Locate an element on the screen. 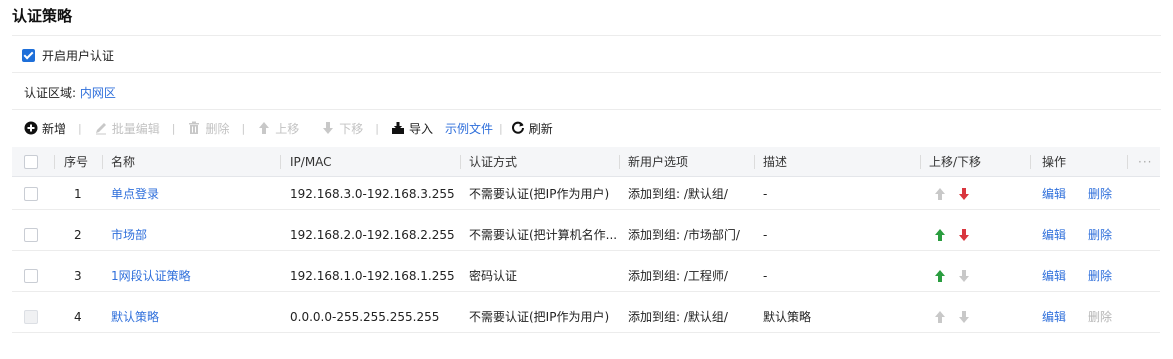 This screenshot has width=1173, height=359. row-new-user-option: 添加到组: /工程师/ is located at coordinates (678, 276).